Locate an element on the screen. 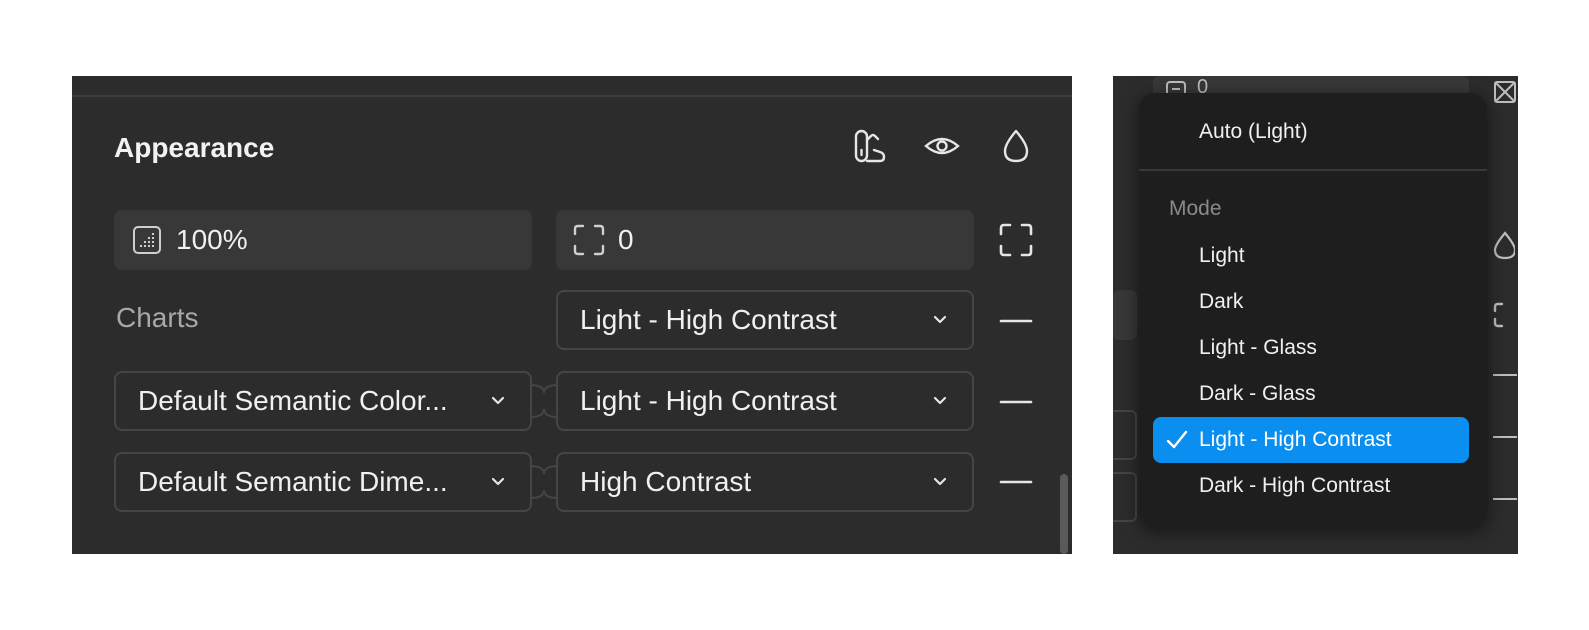  dropdown-option-light-high-contrast: Light - High Contrast is located at coordinates (1311, 440).